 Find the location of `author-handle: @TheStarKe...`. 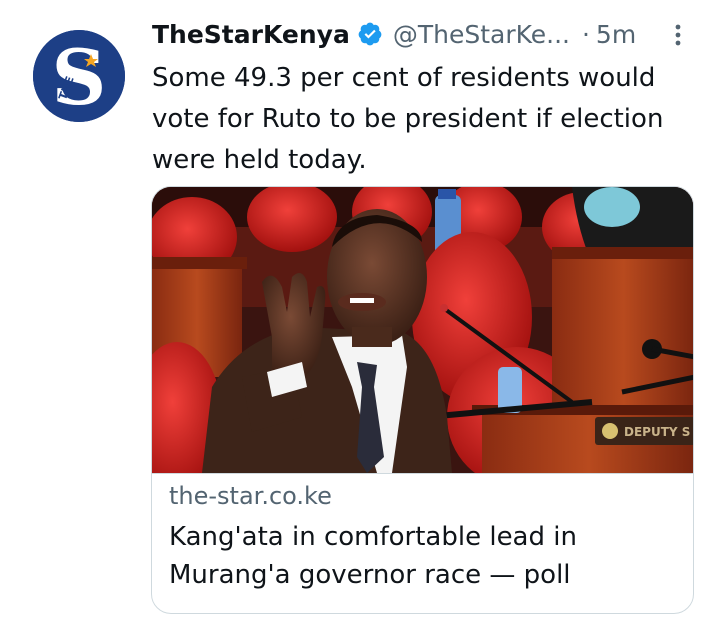

author-handle: @TheStarKe... is located at coordinates (481, 34).